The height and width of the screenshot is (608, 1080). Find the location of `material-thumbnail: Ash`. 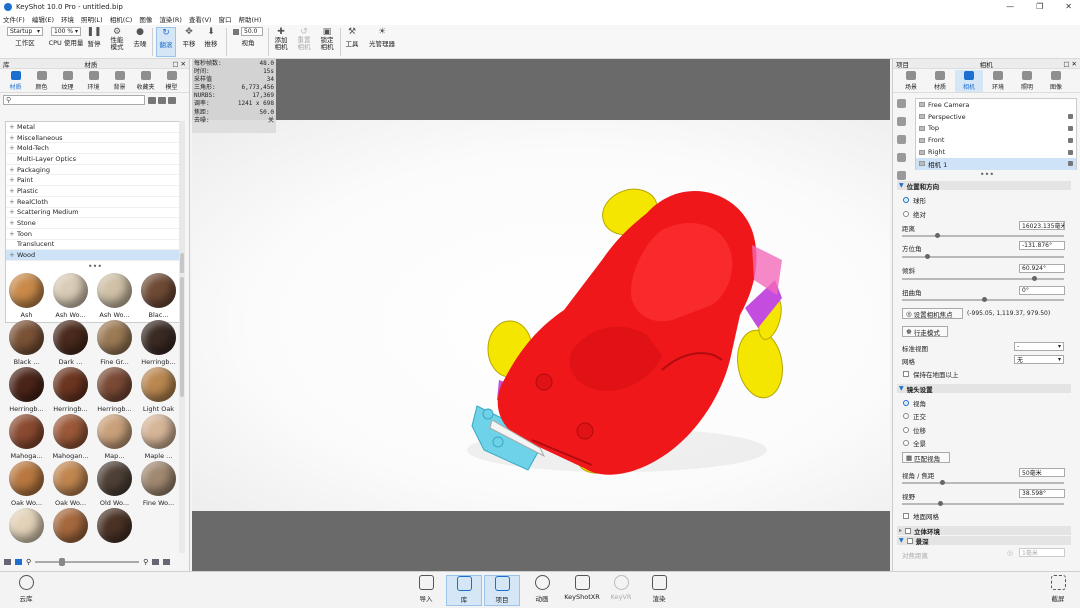

material-thumbnail: Ash is located at coordinates (26, 296).